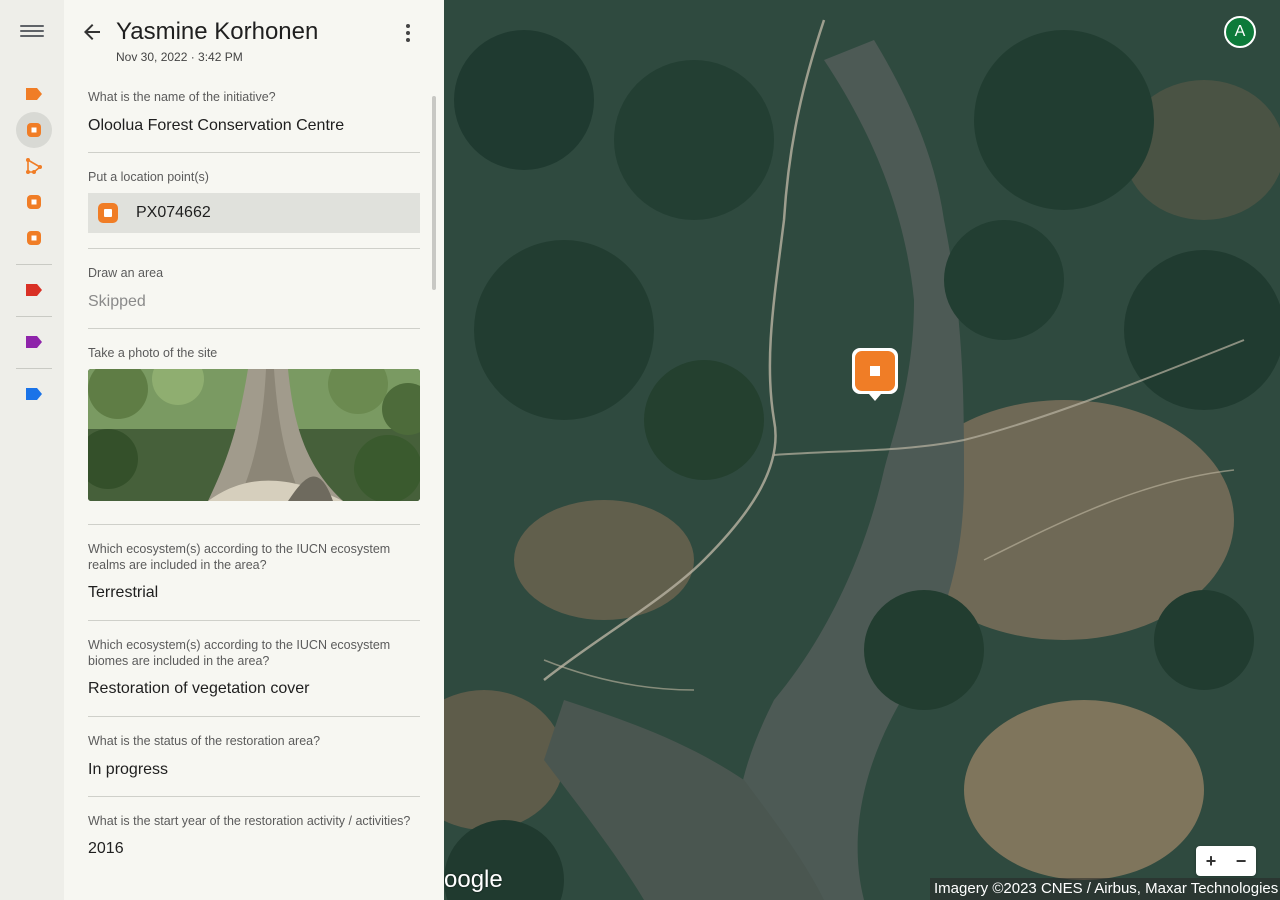  Describe the element at coordinates (254, 353) in the screenshot. I see `question-photo: Take a photo of the site` at that location.